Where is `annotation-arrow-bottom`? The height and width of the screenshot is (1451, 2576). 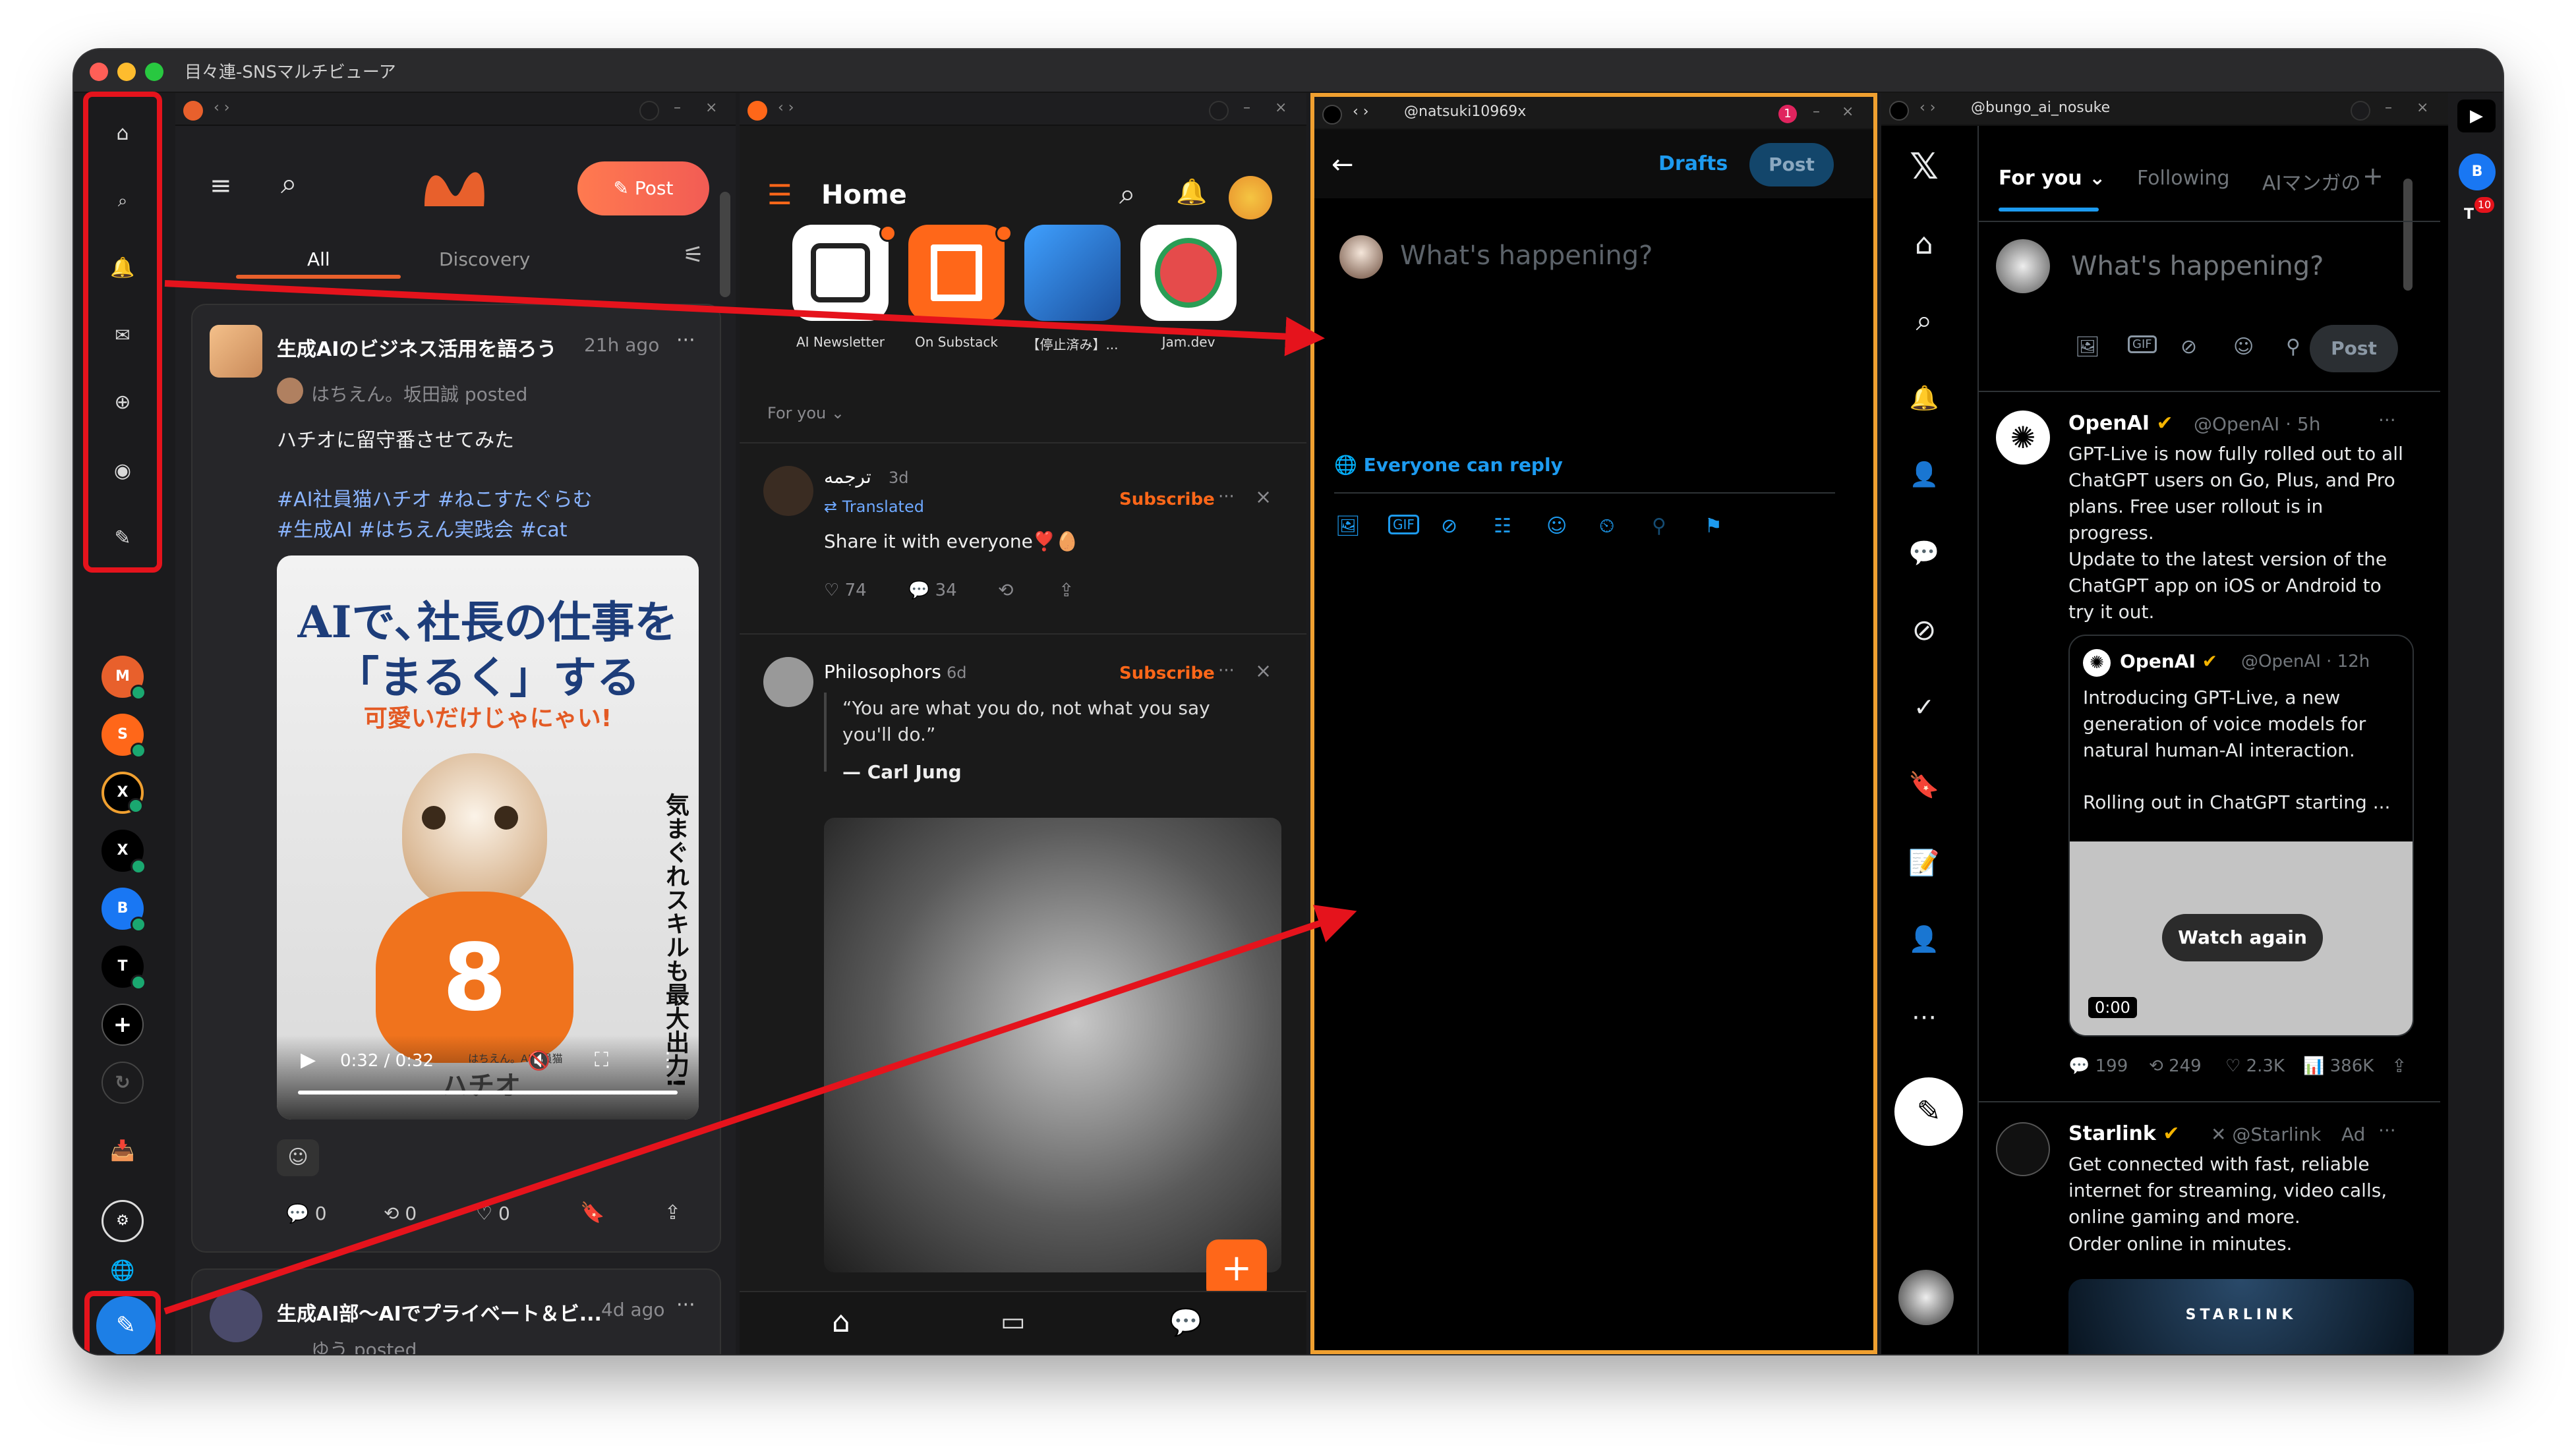 annotation-arrow-bottom is located at coordinates (760, 1110).